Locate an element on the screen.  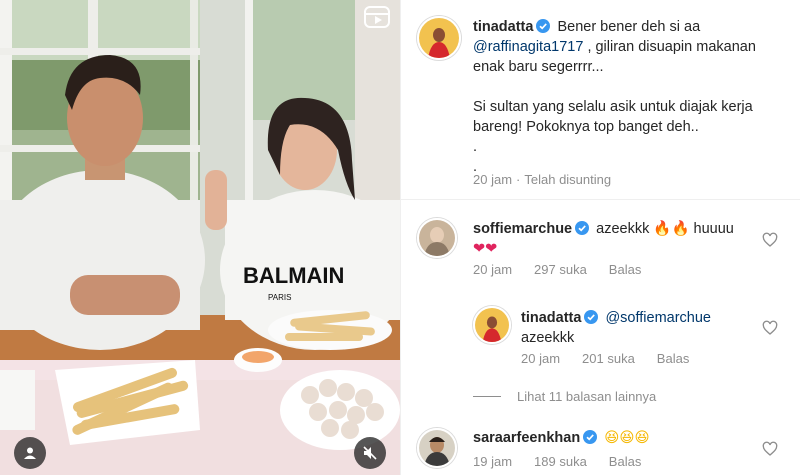
caption-username: tinadatta is located at coordinates (503, 27).